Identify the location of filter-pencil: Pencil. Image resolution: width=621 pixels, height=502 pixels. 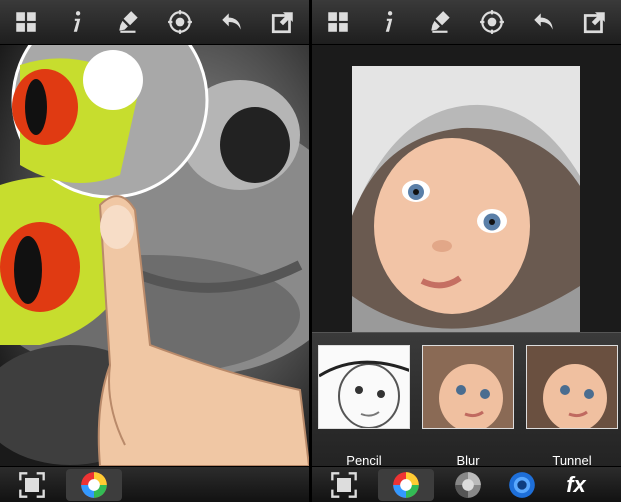
(364, 406).